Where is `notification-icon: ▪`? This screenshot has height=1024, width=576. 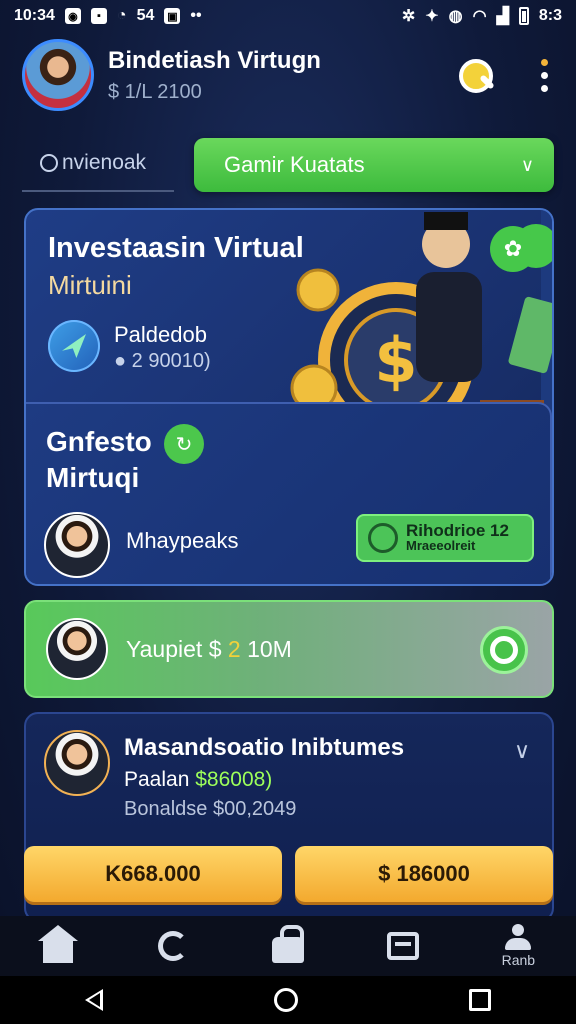 notification-icon: ▪ is located at coordinates (98, 16).